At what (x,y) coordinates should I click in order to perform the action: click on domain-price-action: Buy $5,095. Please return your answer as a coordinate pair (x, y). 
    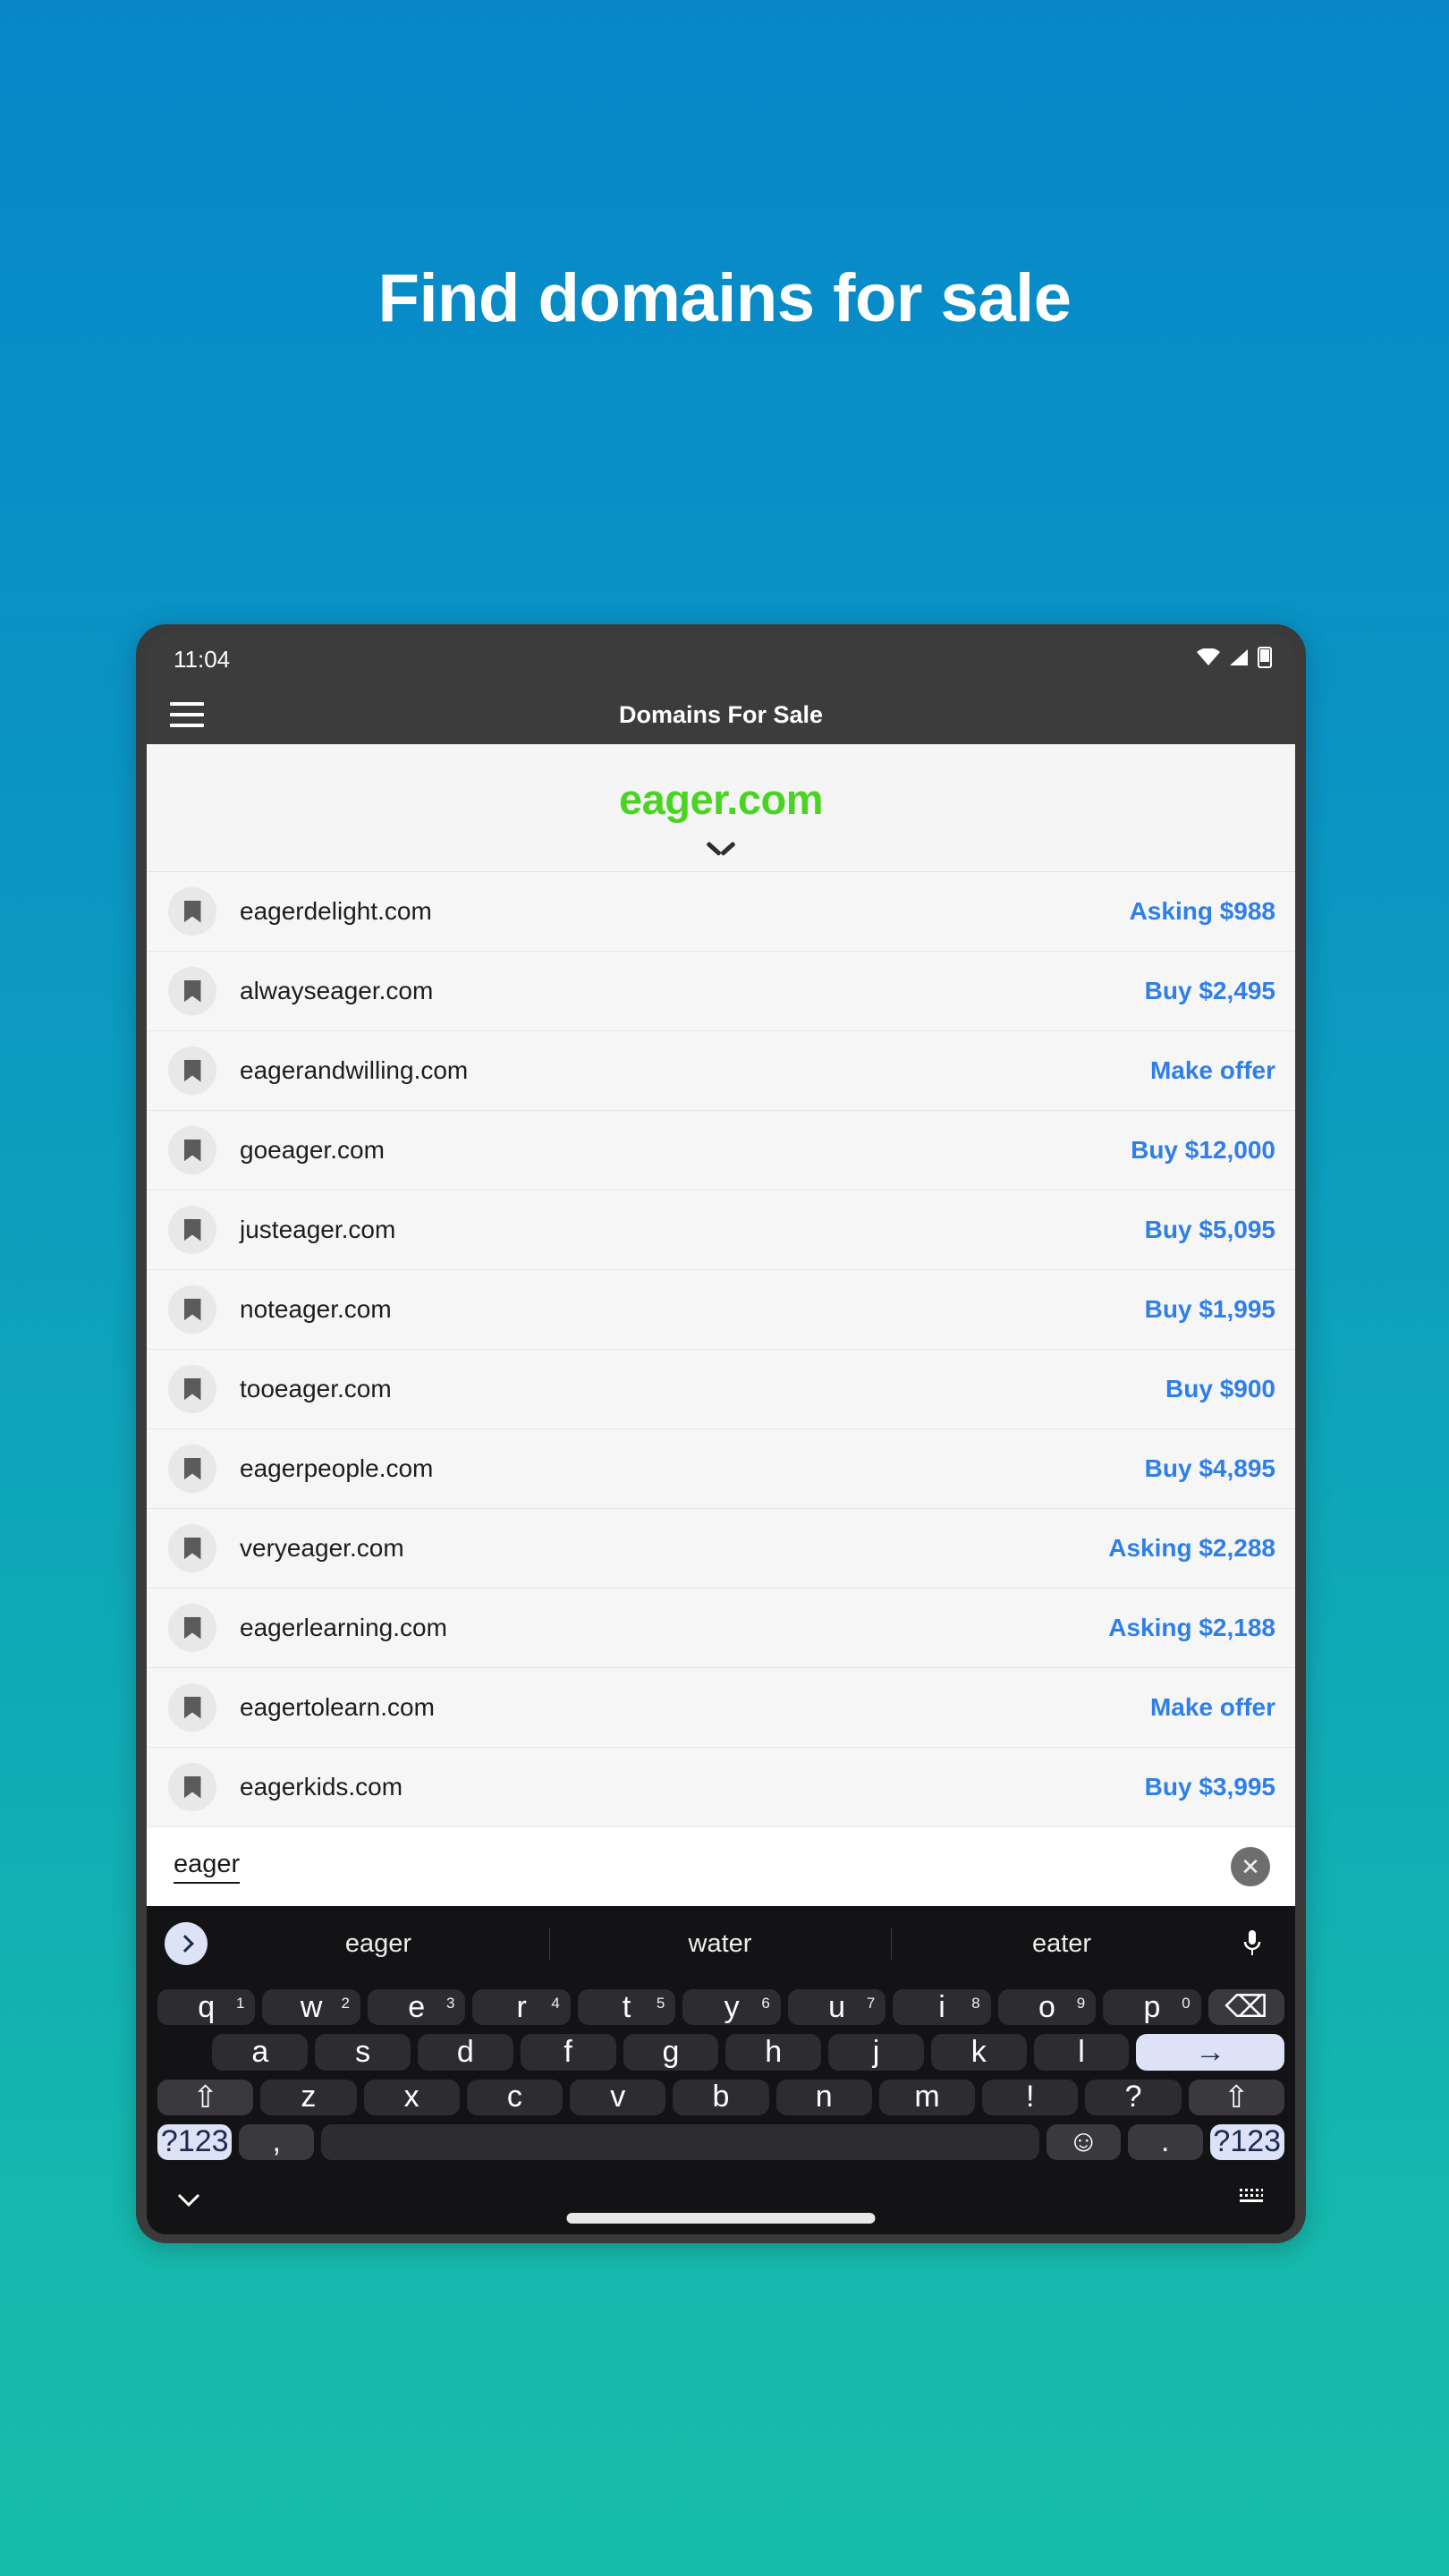
    Looking at the image, I should click on (1210, 1230).